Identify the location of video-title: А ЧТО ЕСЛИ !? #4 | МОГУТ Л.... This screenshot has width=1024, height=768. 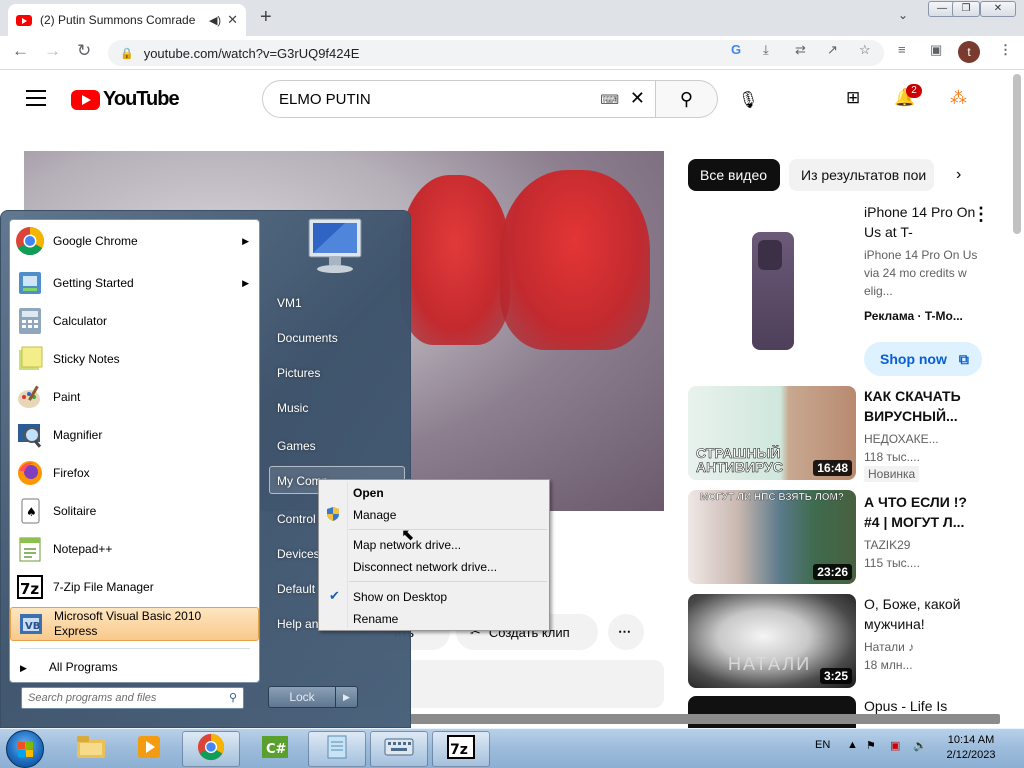
(922, 512).